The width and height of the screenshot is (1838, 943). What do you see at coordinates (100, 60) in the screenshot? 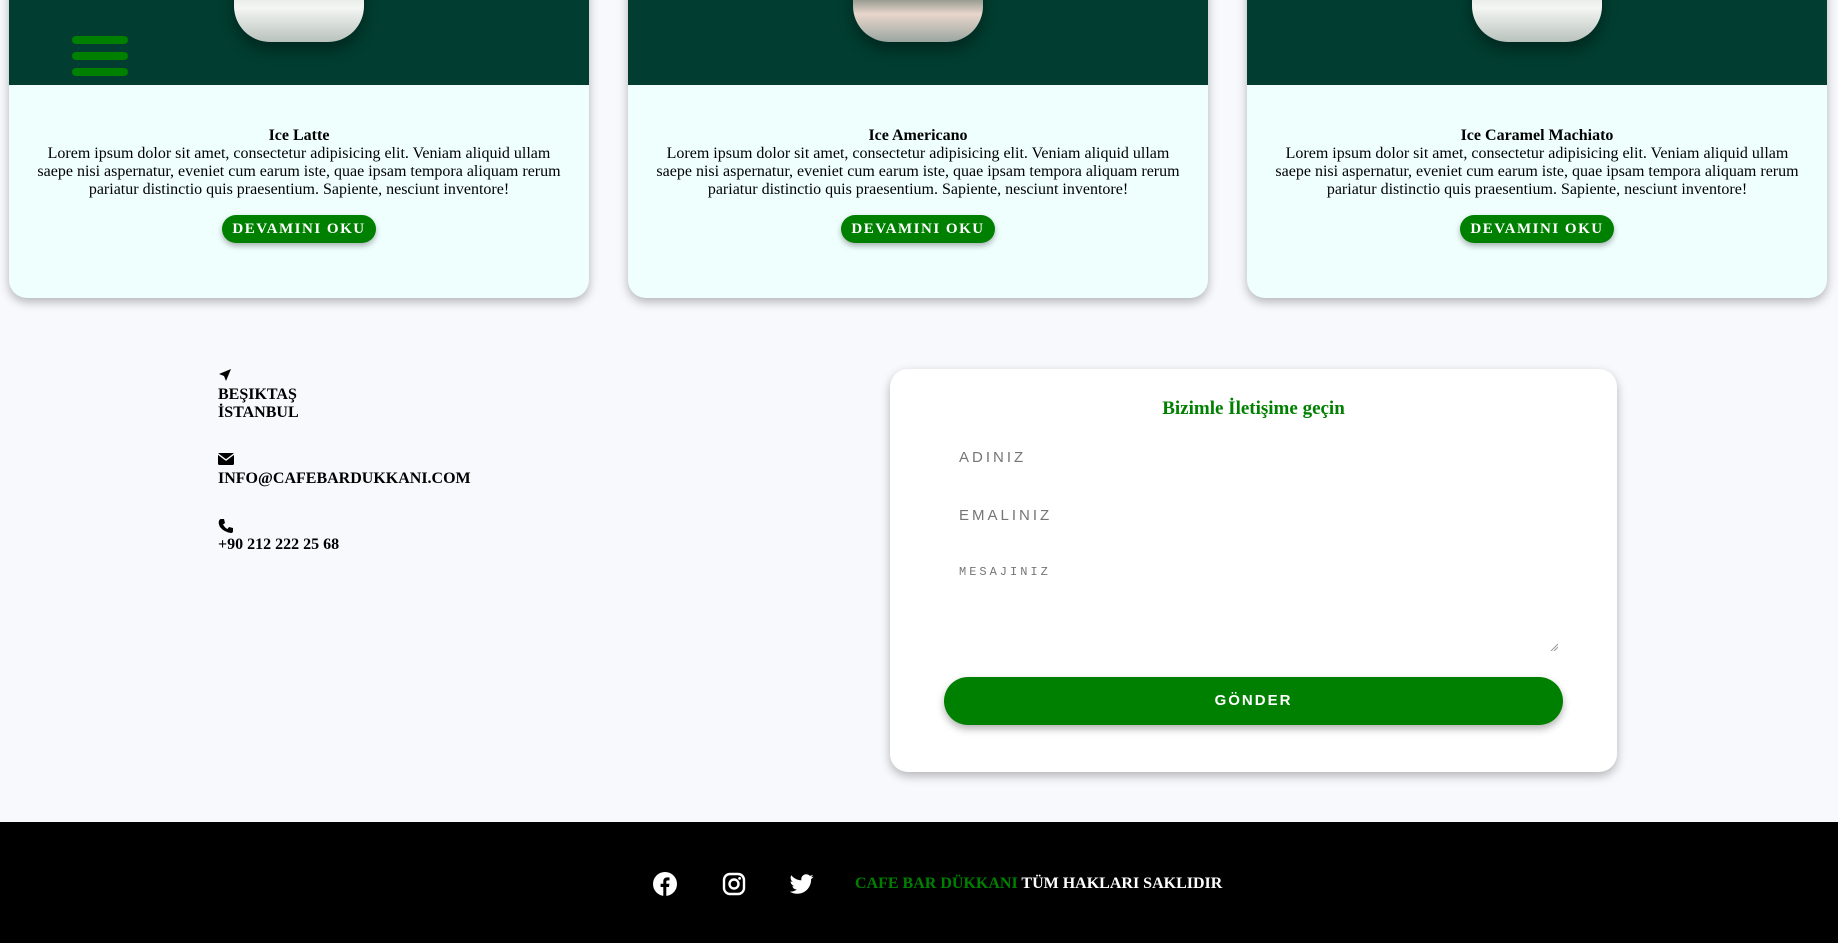
I see `hamburger-menu-icon` at bounding box center [100, 60].